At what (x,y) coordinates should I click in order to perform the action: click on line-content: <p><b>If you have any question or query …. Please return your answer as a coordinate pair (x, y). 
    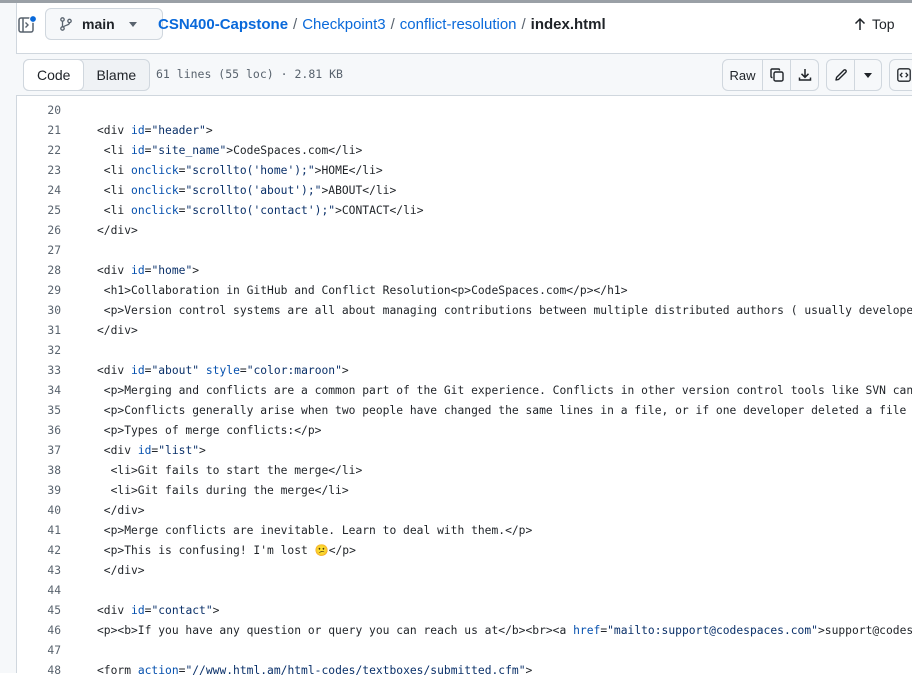
    Looking at the image, I should click on (504, 630).